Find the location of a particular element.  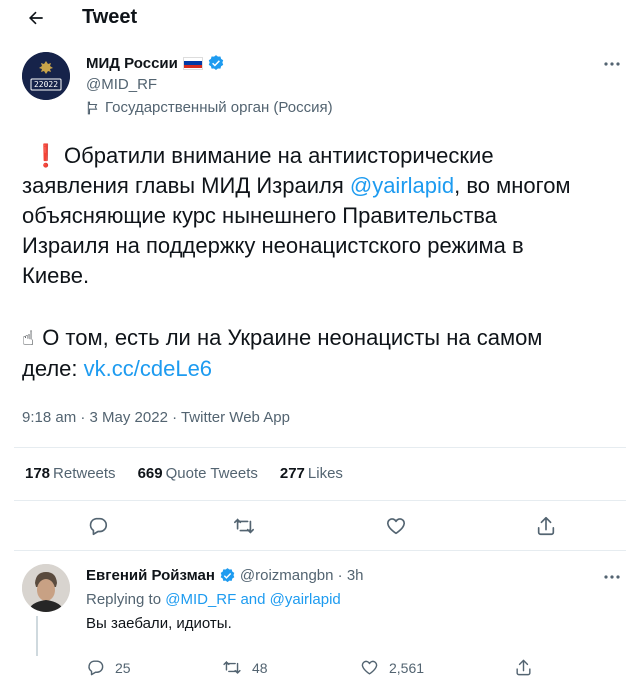

reply-text: Вы заебали, идиоты. is located at coordinates (159, 623).